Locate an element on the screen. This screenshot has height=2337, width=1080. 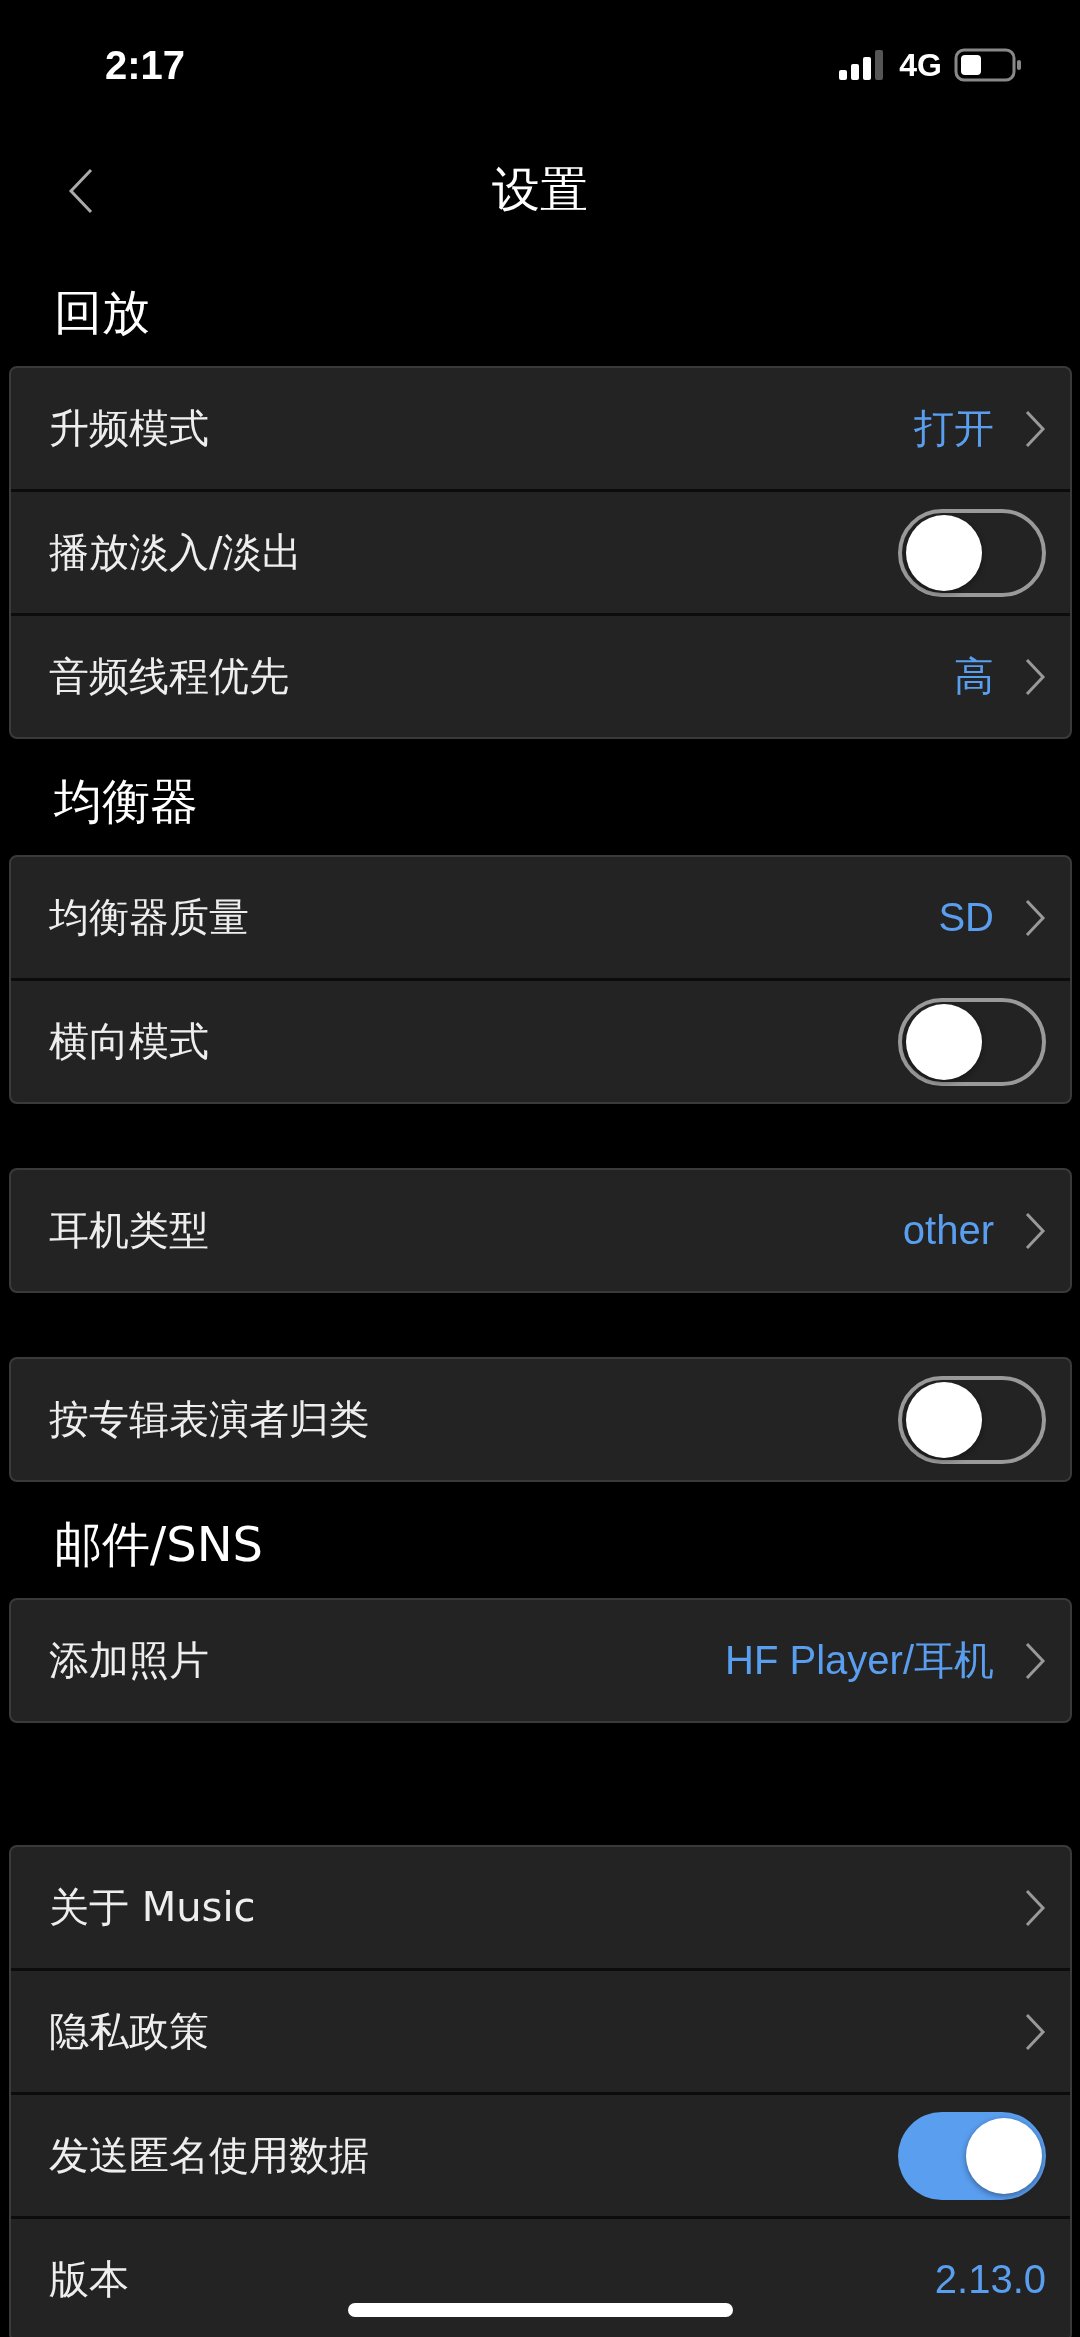
section-header: 回放 is located at coordinates (102, 312).